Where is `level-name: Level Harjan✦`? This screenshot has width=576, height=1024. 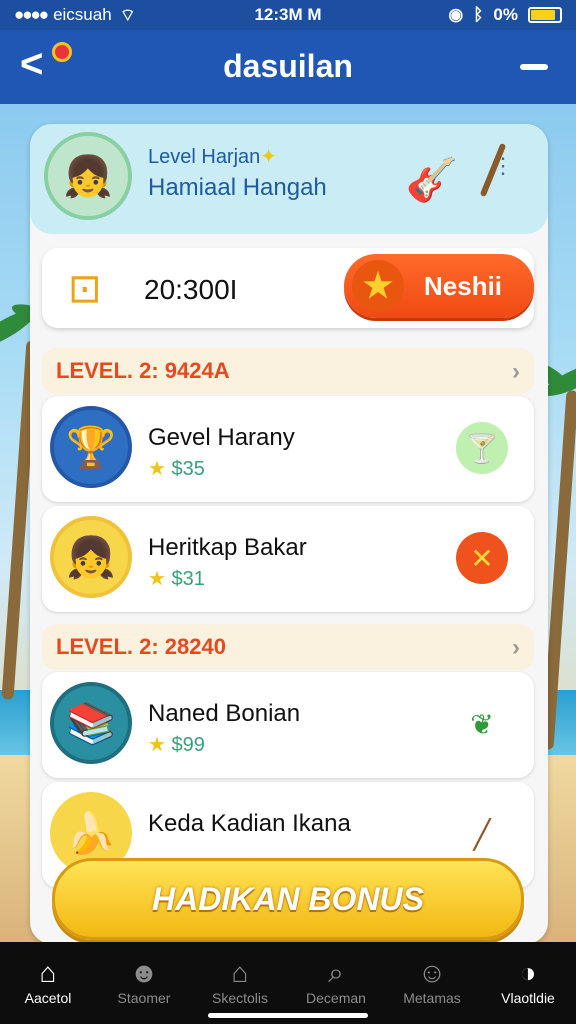 level-name: Level Harjan✦ is located at coordinates (212, 156).